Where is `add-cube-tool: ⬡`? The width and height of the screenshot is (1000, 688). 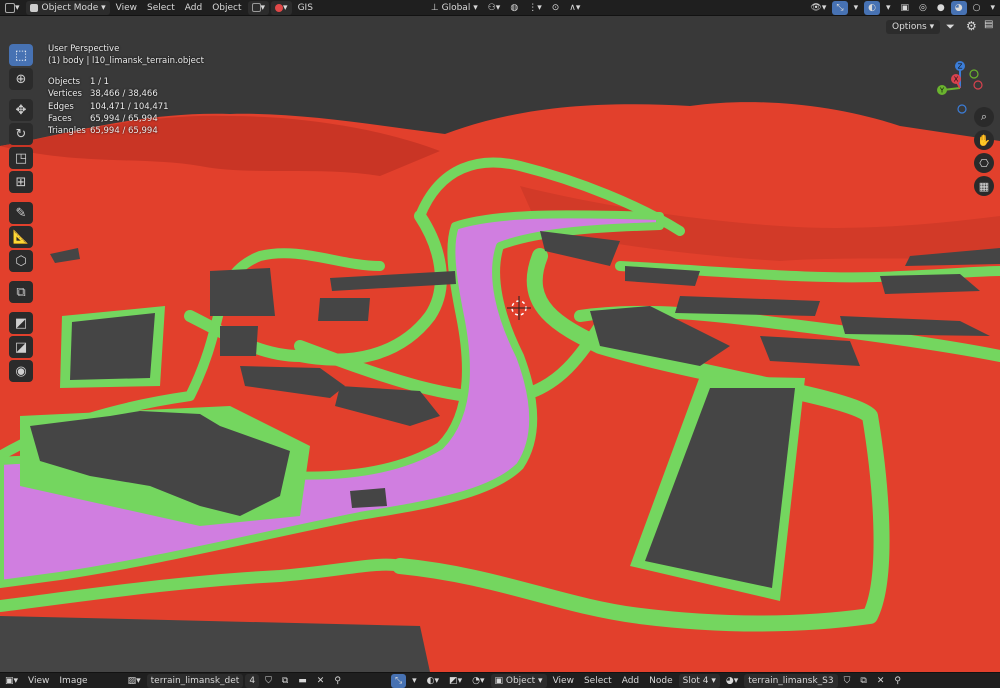
add-cube-tool: ⬡ is located at coordinates (21, 261).